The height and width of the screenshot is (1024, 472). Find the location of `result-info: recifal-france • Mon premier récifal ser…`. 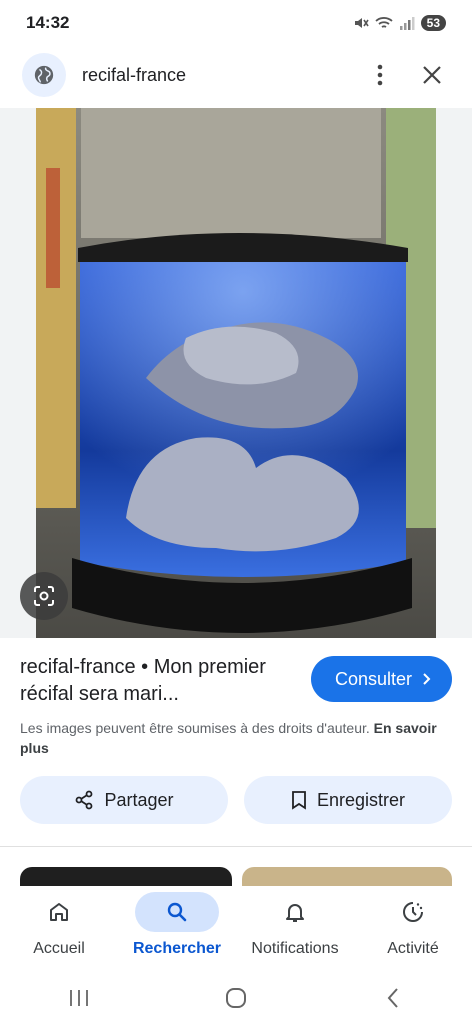

result-info: recifal-france • Mon premier récifal ser… is located at coordinates (240, 706).